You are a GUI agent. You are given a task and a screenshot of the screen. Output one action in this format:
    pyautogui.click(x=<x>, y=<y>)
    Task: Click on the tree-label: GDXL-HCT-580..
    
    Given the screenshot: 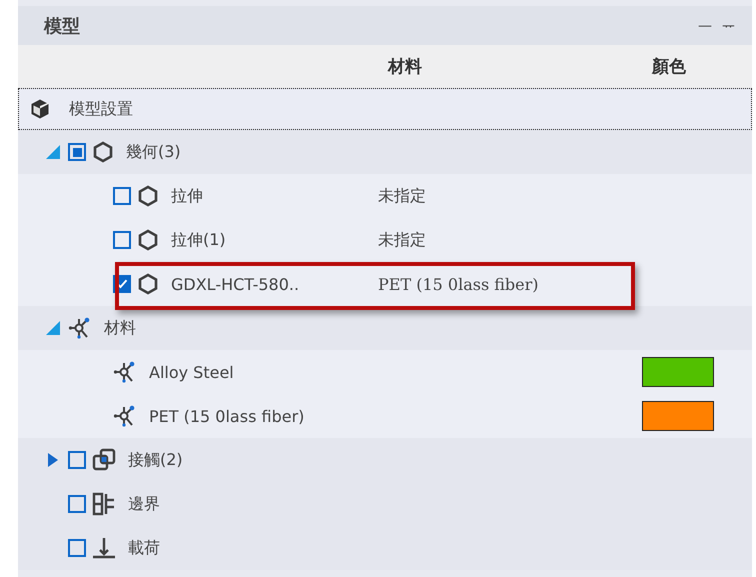 What is the action you would take?
    pyautogui.click(x=235, y=284)
    